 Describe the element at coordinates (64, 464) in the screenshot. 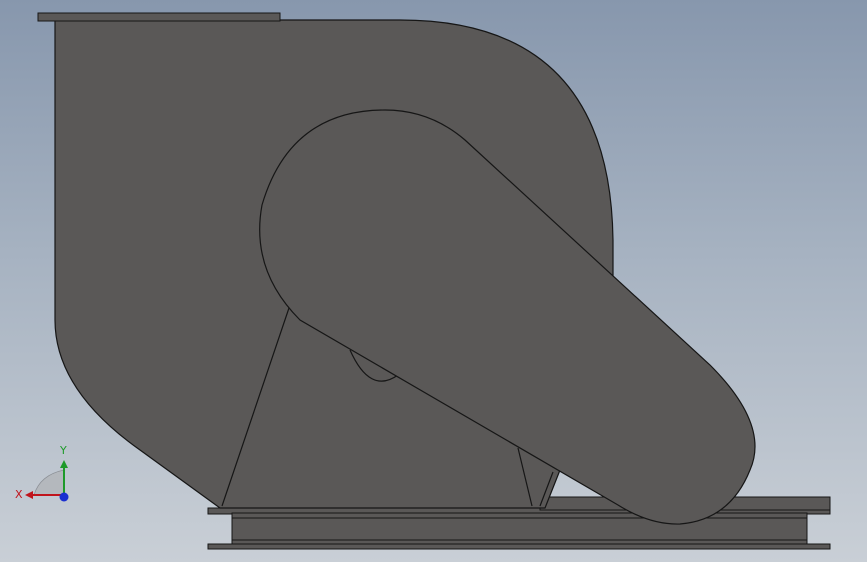

I see `y-axis-arrow` at that location.